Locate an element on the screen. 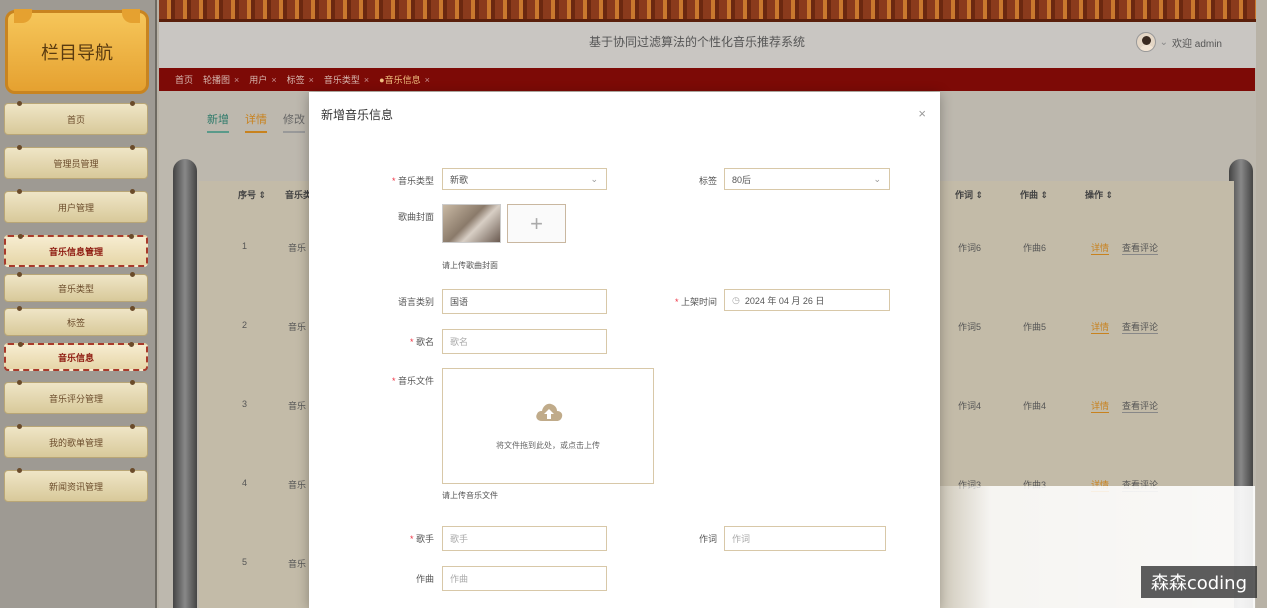  tag-label: 标签 is located at coordinates (707, 181).